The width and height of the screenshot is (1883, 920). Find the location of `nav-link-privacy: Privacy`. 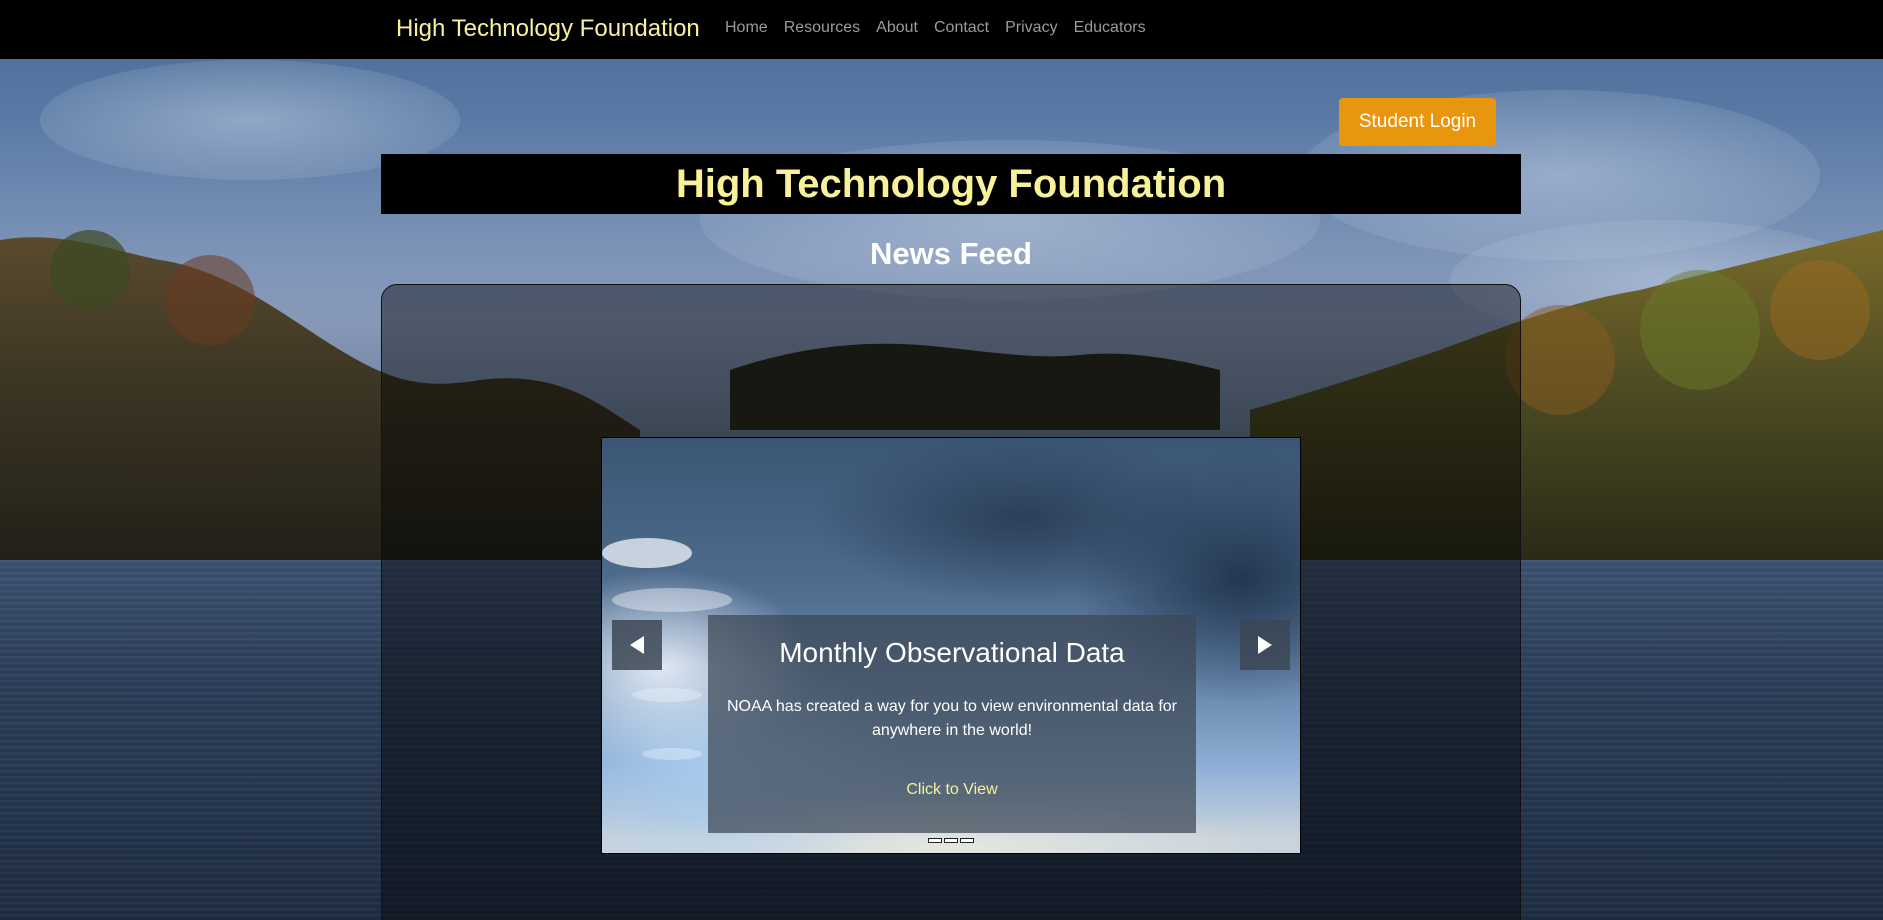

nav-link-privacy: Privacy is located at coordinates (1031, 28).